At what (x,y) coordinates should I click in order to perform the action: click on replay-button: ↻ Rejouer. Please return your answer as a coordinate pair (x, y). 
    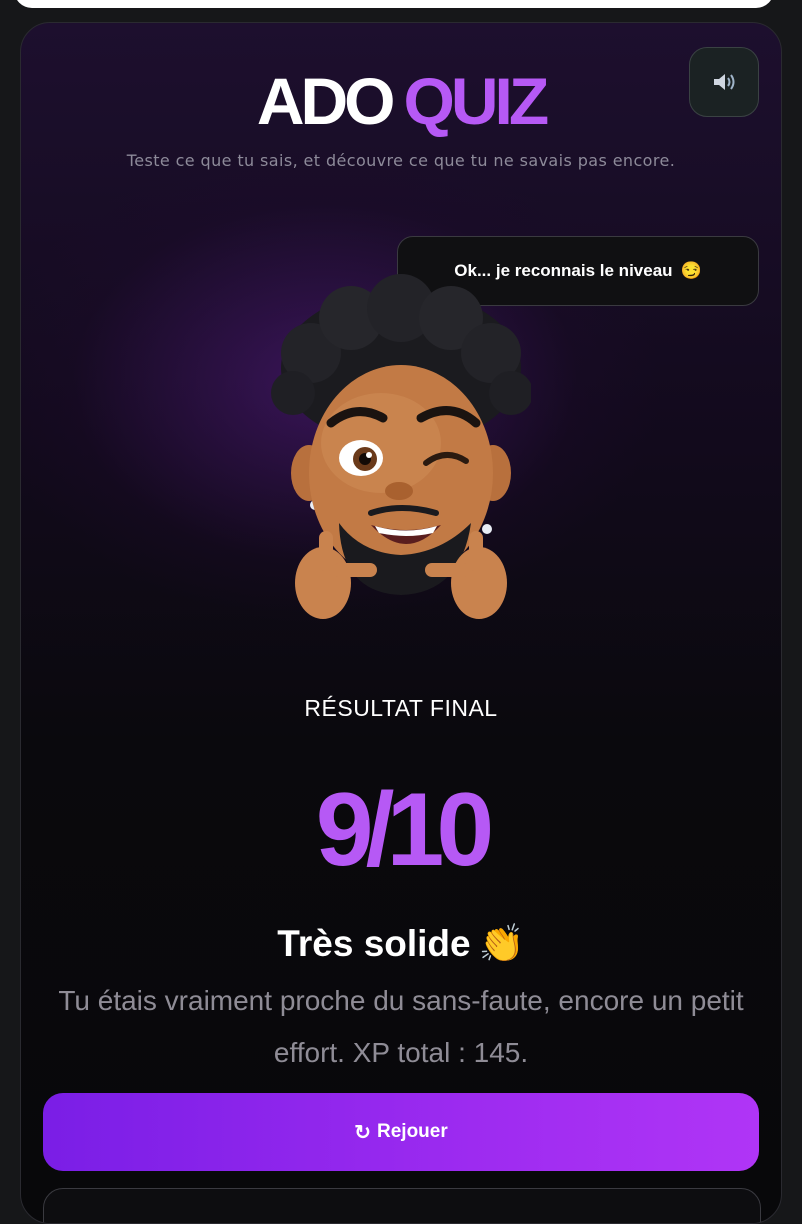
    Looking at the image, I should click on (401, 1132).